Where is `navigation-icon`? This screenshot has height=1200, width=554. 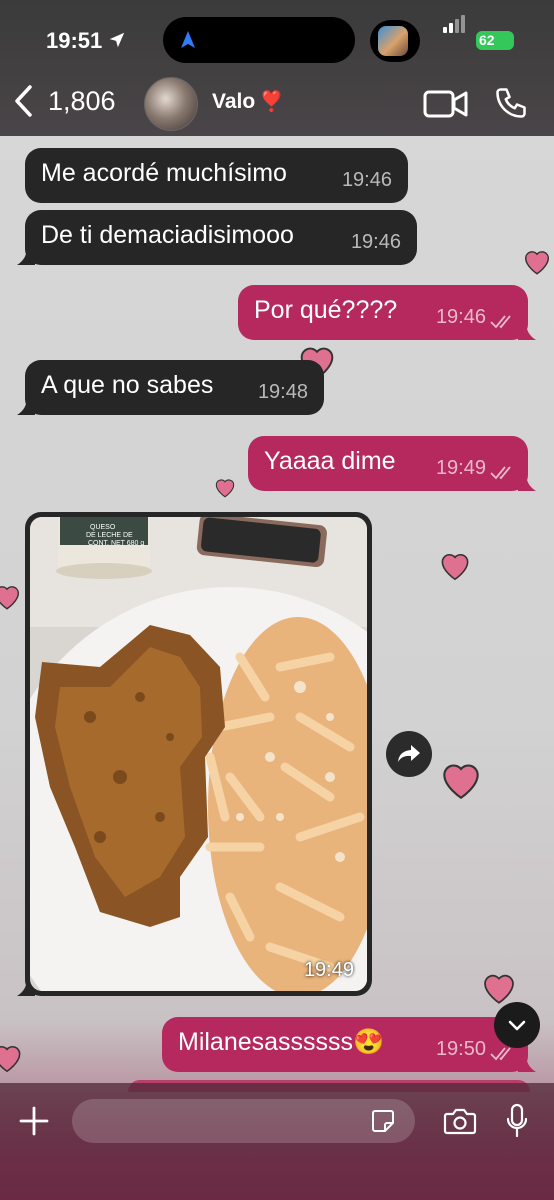
navigation-icon is located at coordinates (188, 39).